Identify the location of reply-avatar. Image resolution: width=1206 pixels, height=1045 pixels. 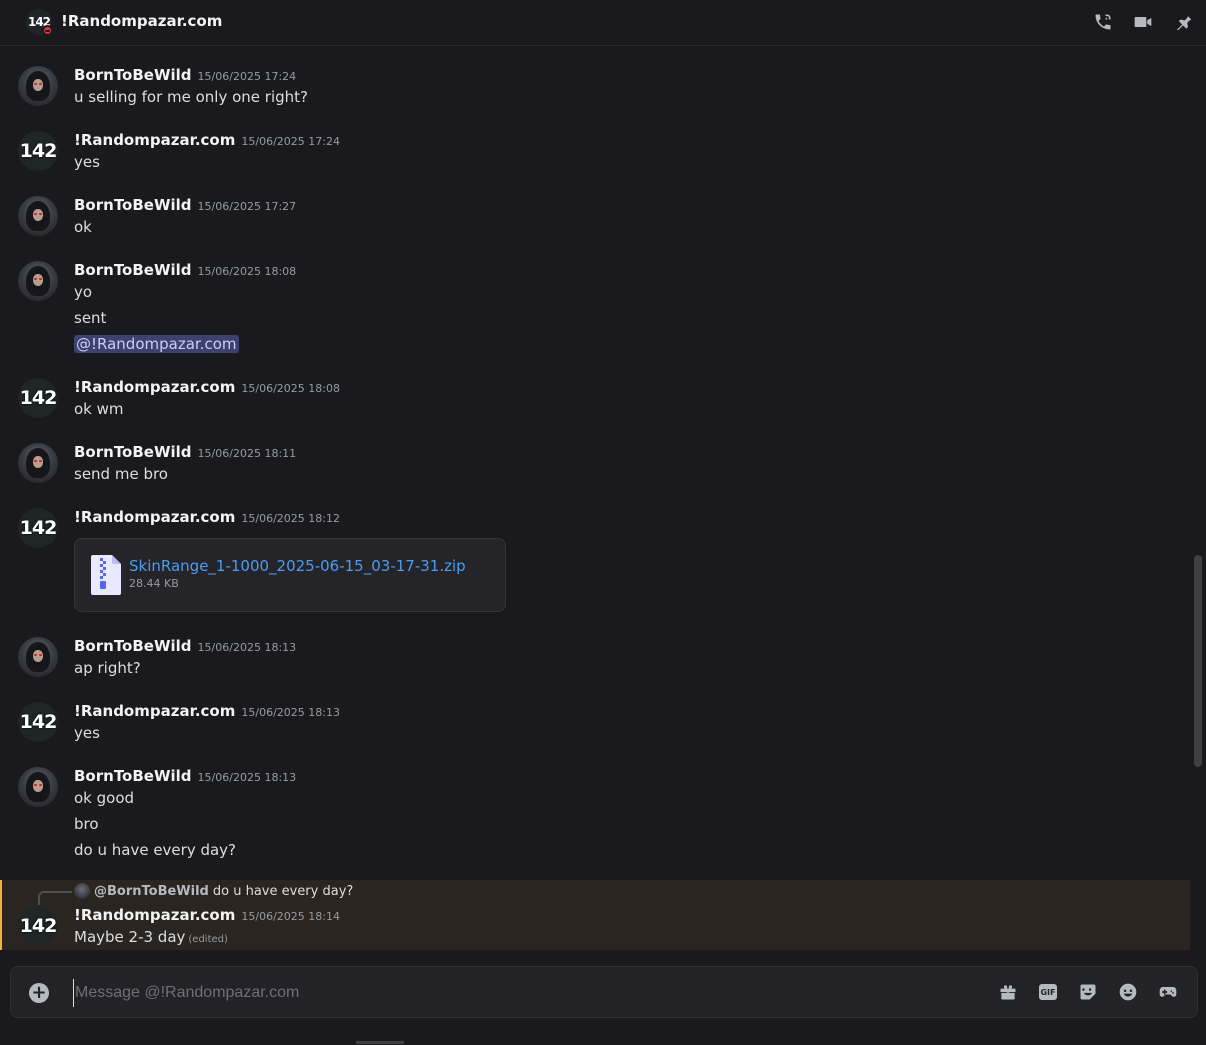
(82, 891).